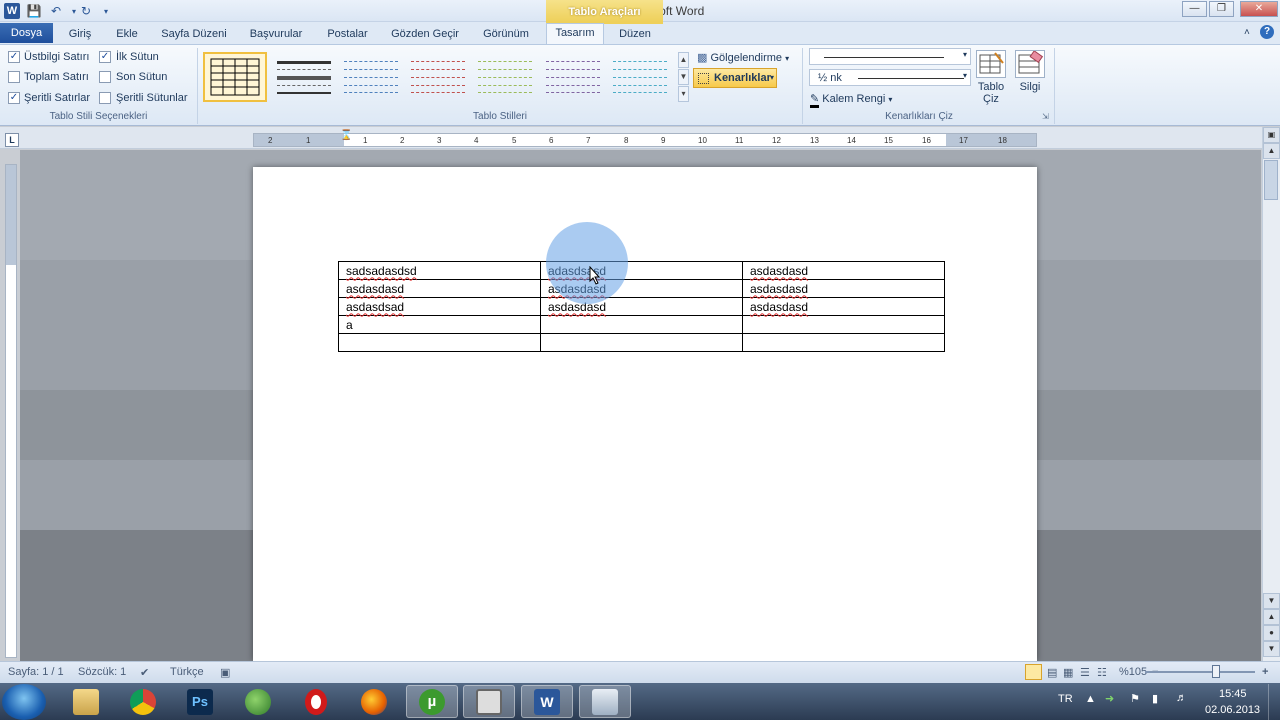  What do you see at coordinates (305, 77) in the screenshot?
I see `table-style-dark` at bounding box center [305, 77].